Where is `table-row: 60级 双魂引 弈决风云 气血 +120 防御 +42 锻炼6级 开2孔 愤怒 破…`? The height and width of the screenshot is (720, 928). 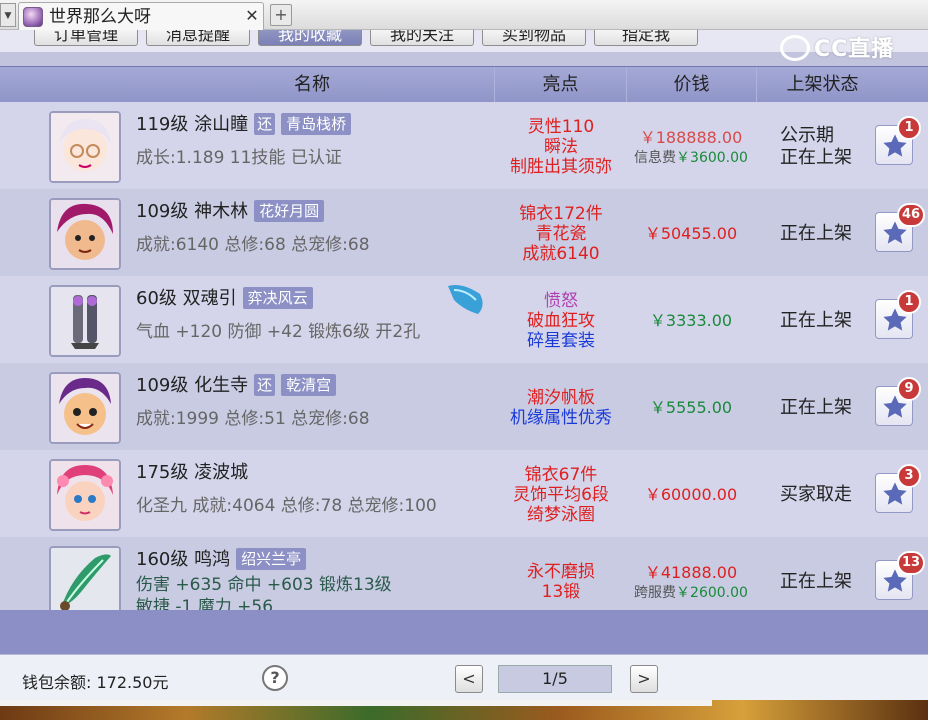
table-row: 60级 双魂引 弈决风云 气血 +120 防御 +42 锻炼6级 开2孔 愤怒 破… is located at coordinates (464, 319).